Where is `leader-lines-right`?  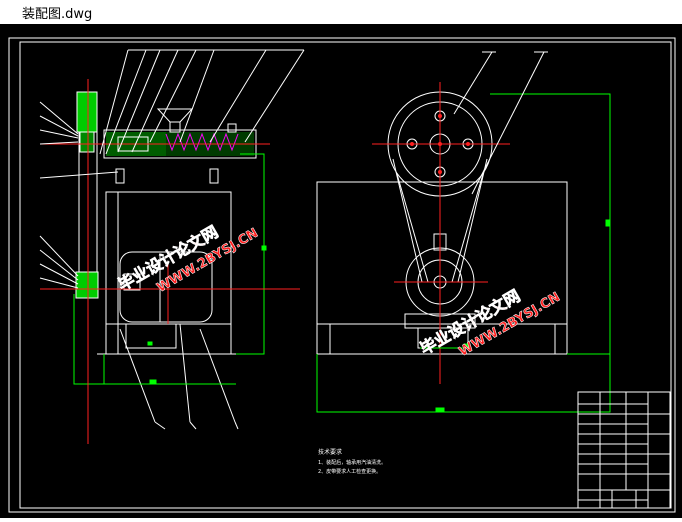
leader-lines-right is located at coordinates (500, 123).